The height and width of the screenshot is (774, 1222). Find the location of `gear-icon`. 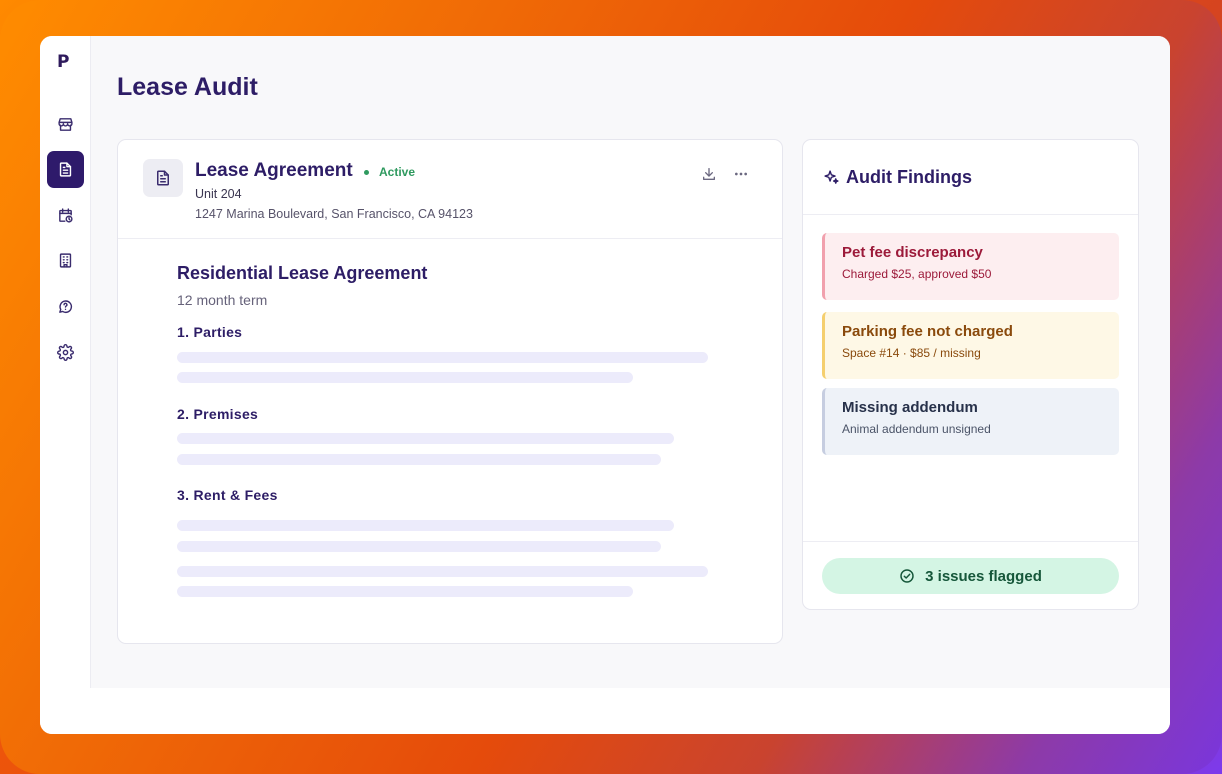

gear-icon is located at coordinates (65, 352).